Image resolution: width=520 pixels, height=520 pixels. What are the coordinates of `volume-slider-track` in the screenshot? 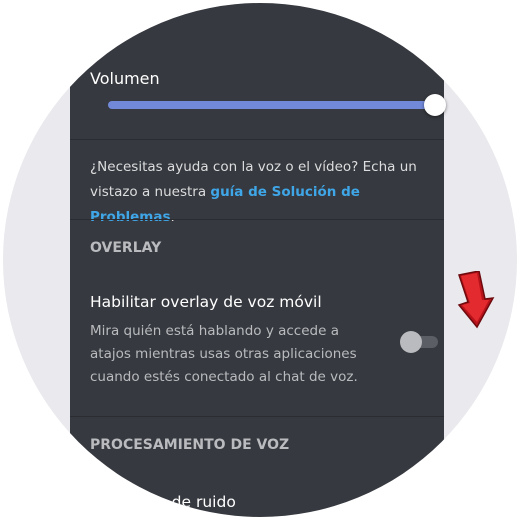 It's located at (271, 105).